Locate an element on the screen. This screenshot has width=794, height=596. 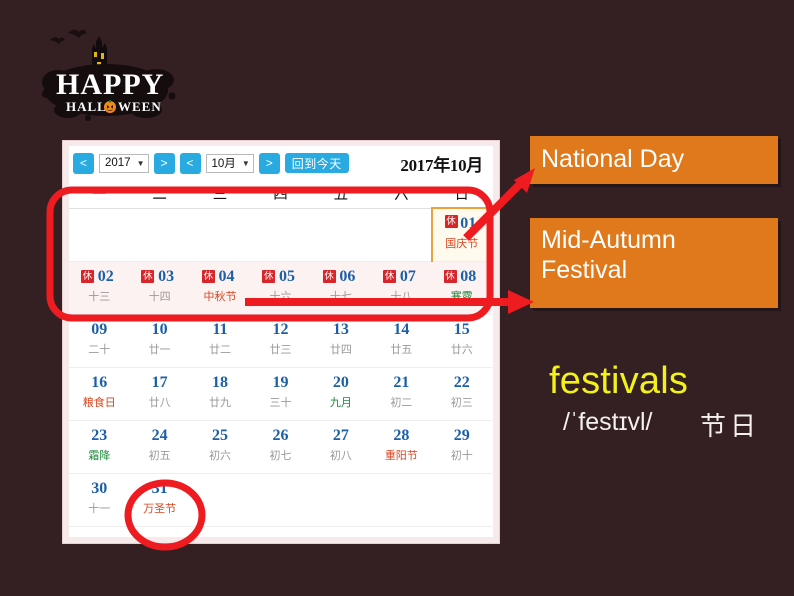
calendar-cell-day-31: 31 万圣节 is located at coordinates (159, 500).